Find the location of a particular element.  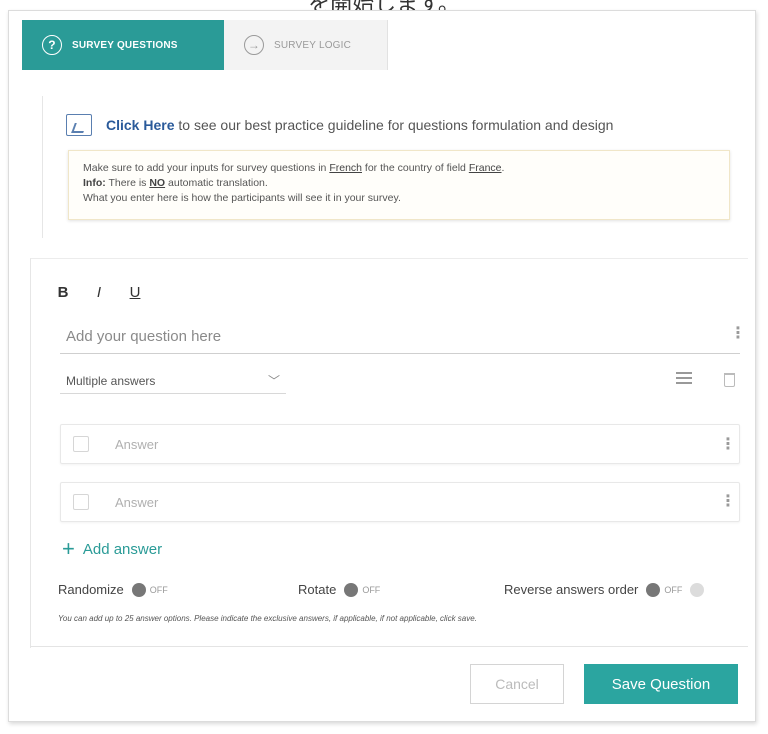

note-text: automatic translation. is located at coordinates (218, 183).